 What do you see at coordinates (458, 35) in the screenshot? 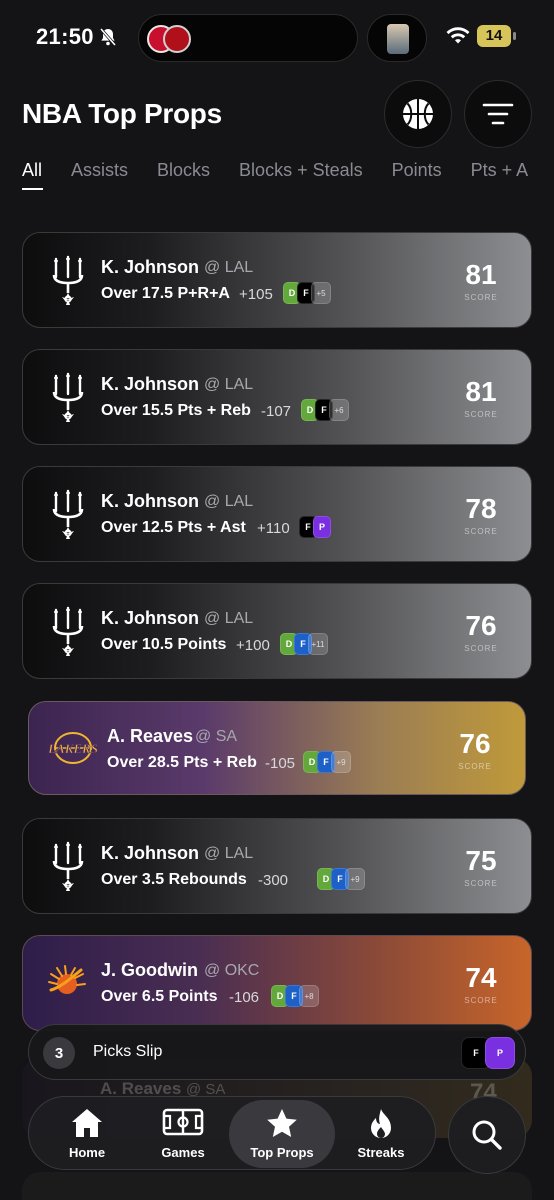
I see `wifi-icon` at bounding box center [458, 35].